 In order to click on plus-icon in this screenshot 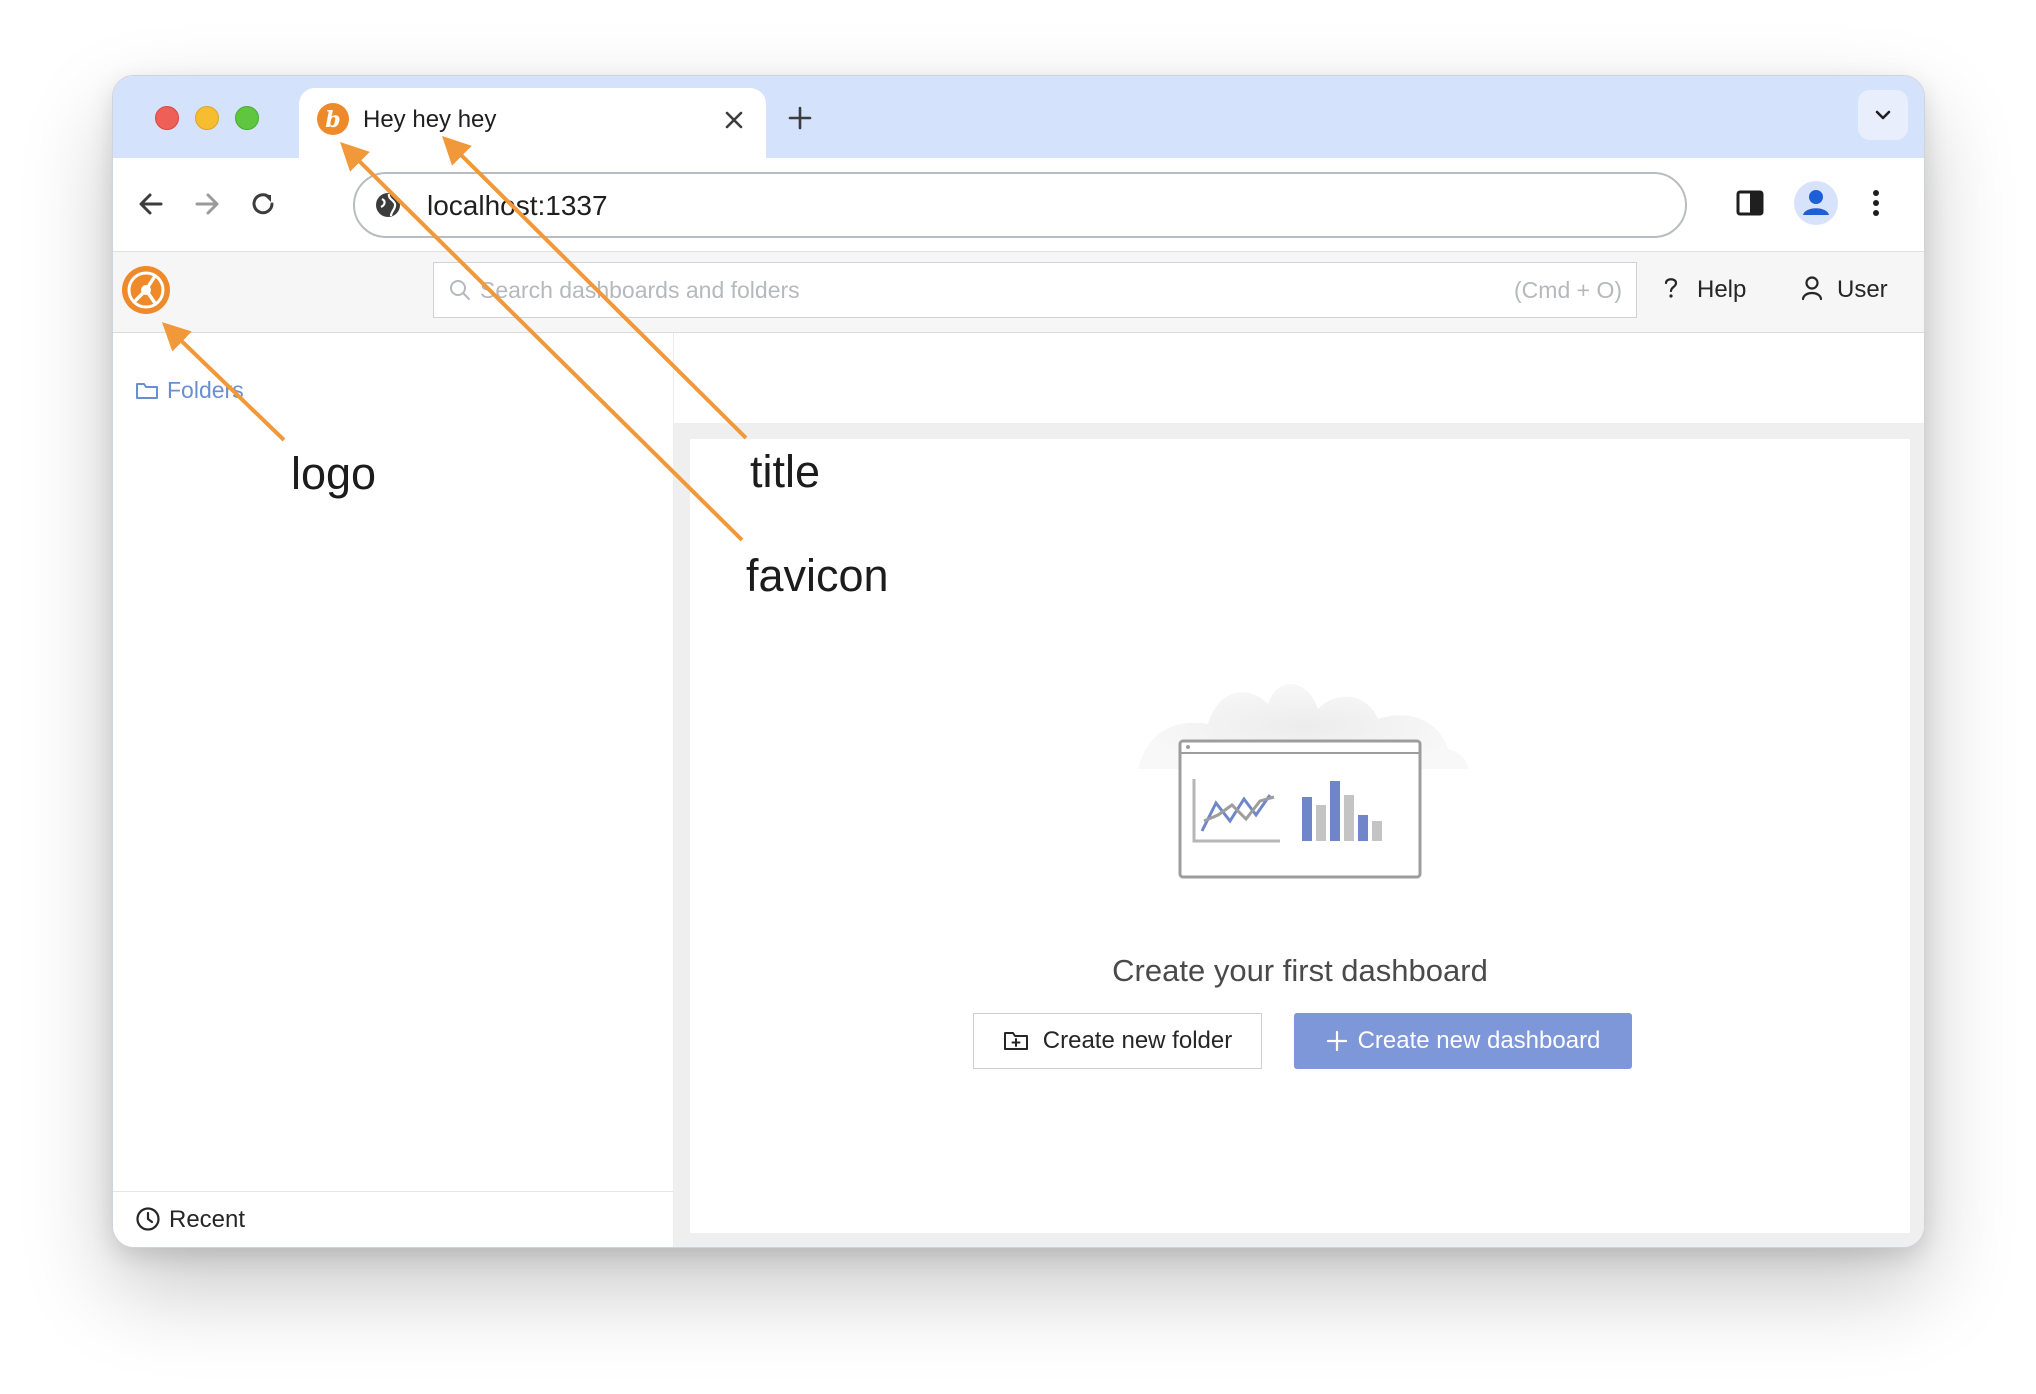, I will do `click(1336, 1041)`.